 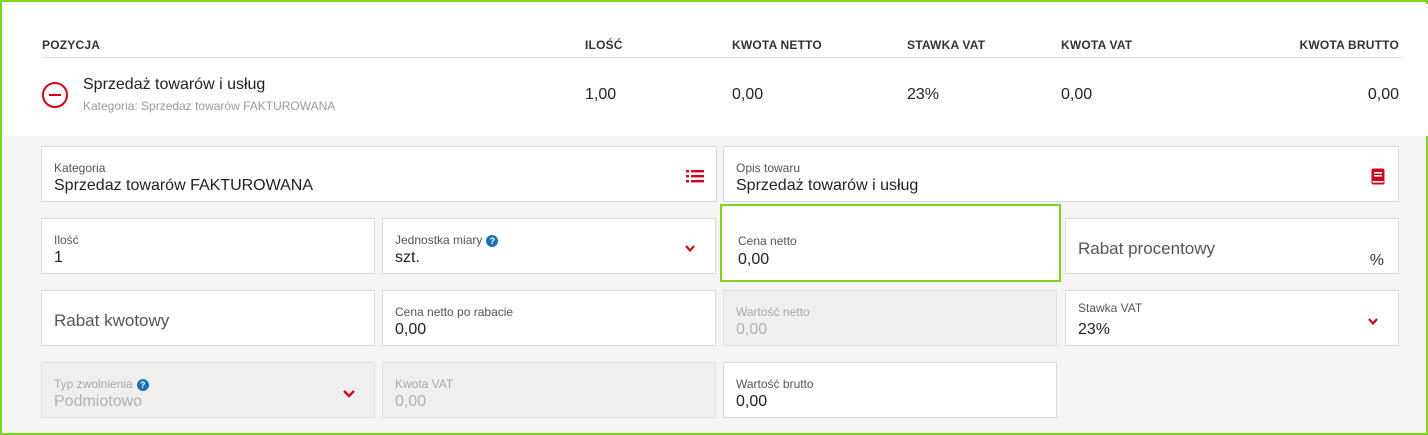 What do you see at coordinates (722, 57) in the screenshot?
I see `header-divider` at bounding box center [722, 57].